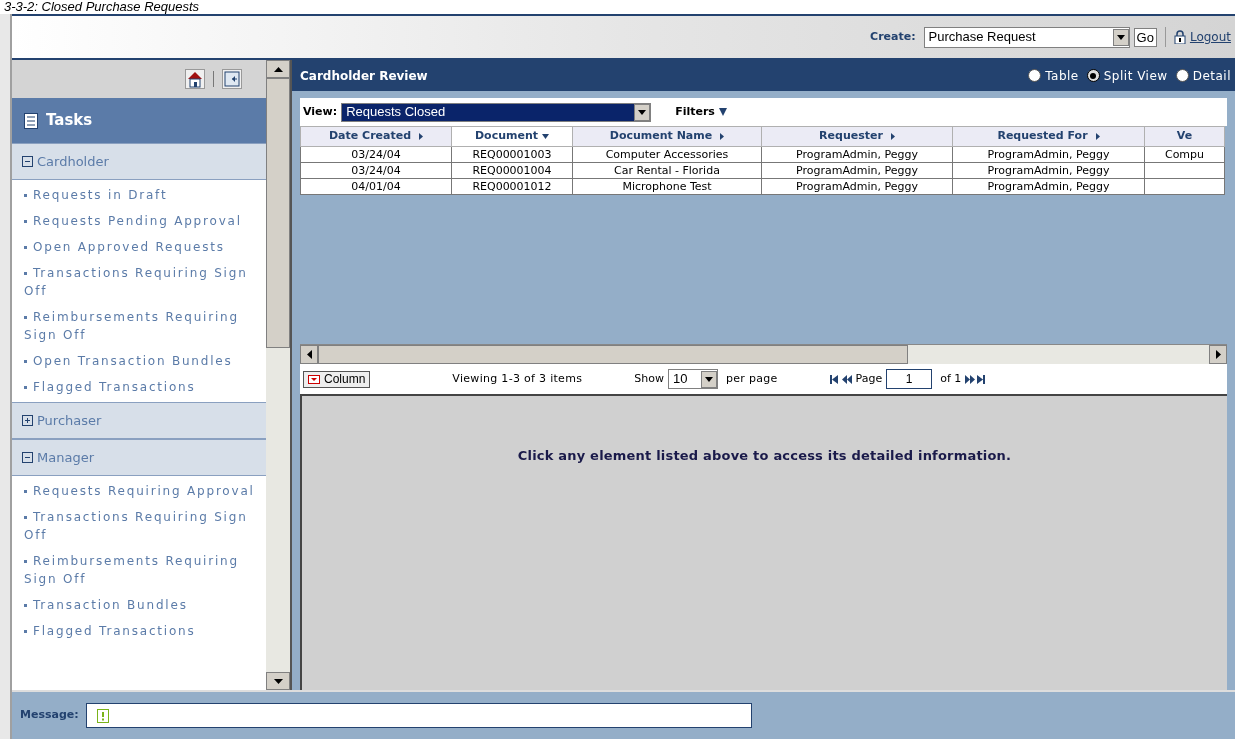  Describe the element at coordinates (143, 361) in the screenshot. I see `task-link: Open Transaction Bundles` at that location.